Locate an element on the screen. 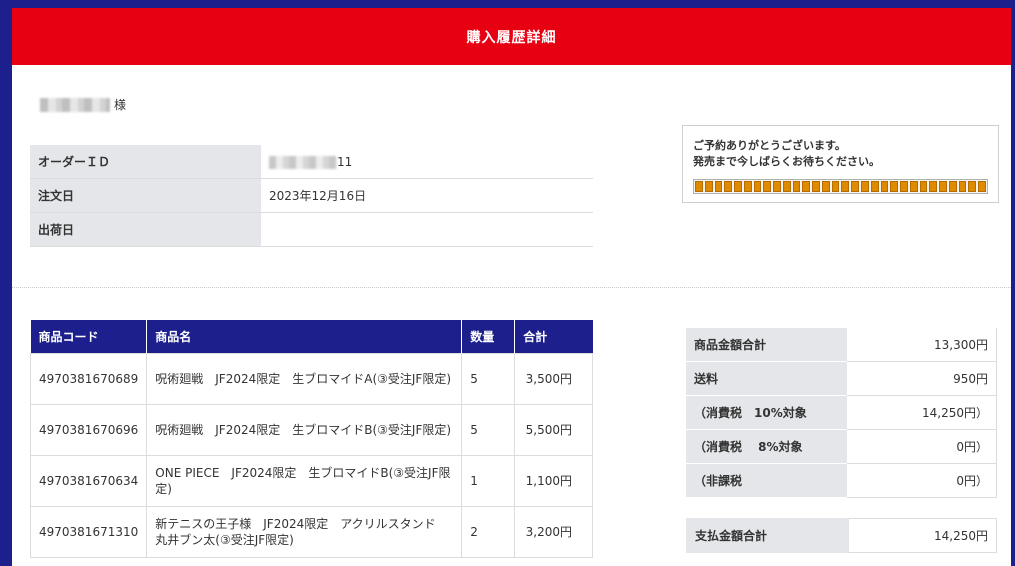  header-code: 商品コード is located at coordinates (89, 337).